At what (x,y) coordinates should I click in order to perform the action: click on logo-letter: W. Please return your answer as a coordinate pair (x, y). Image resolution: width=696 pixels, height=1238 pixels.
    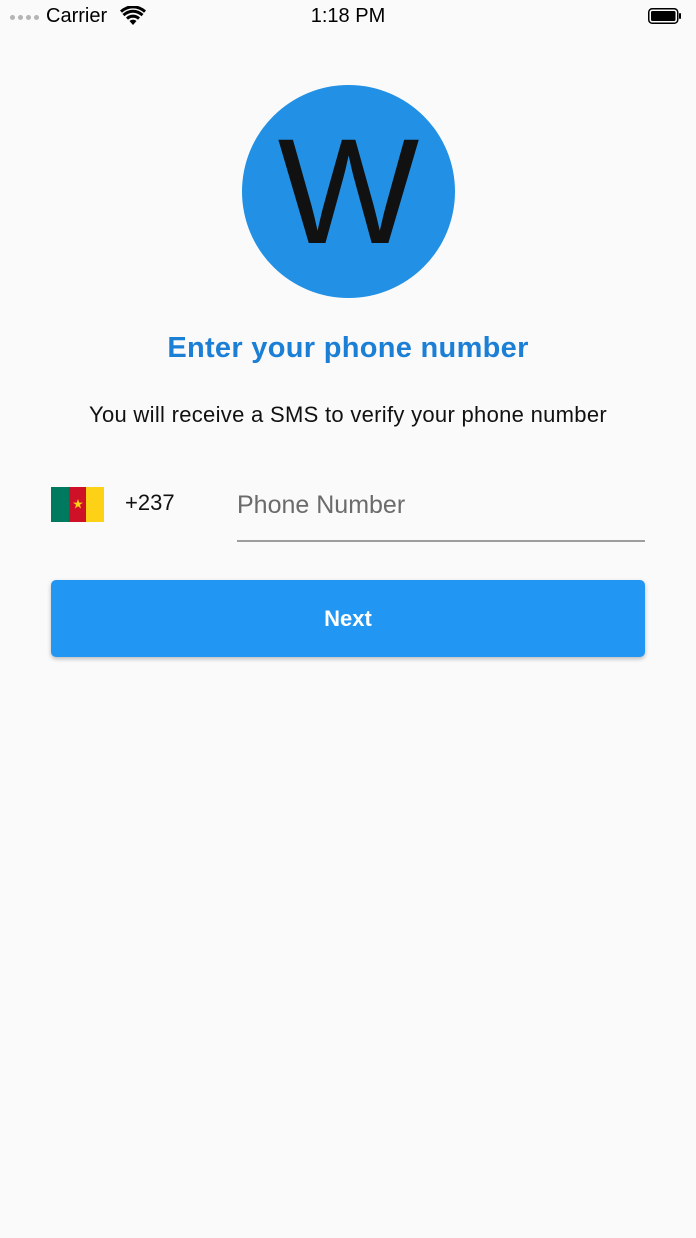
    Looking at the image, I should click on (348, 191).